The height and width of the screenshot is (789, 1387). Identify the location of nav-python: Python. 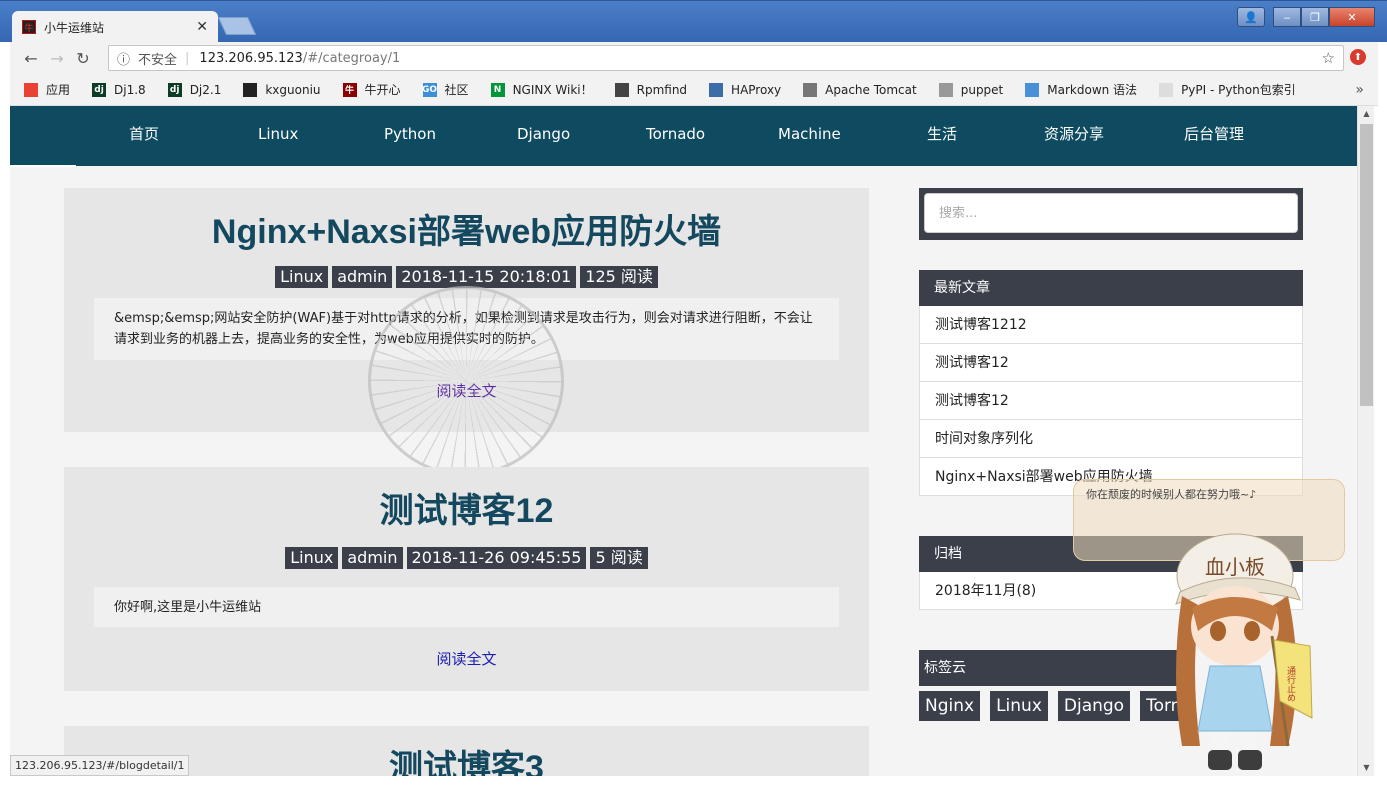
(410, 136).